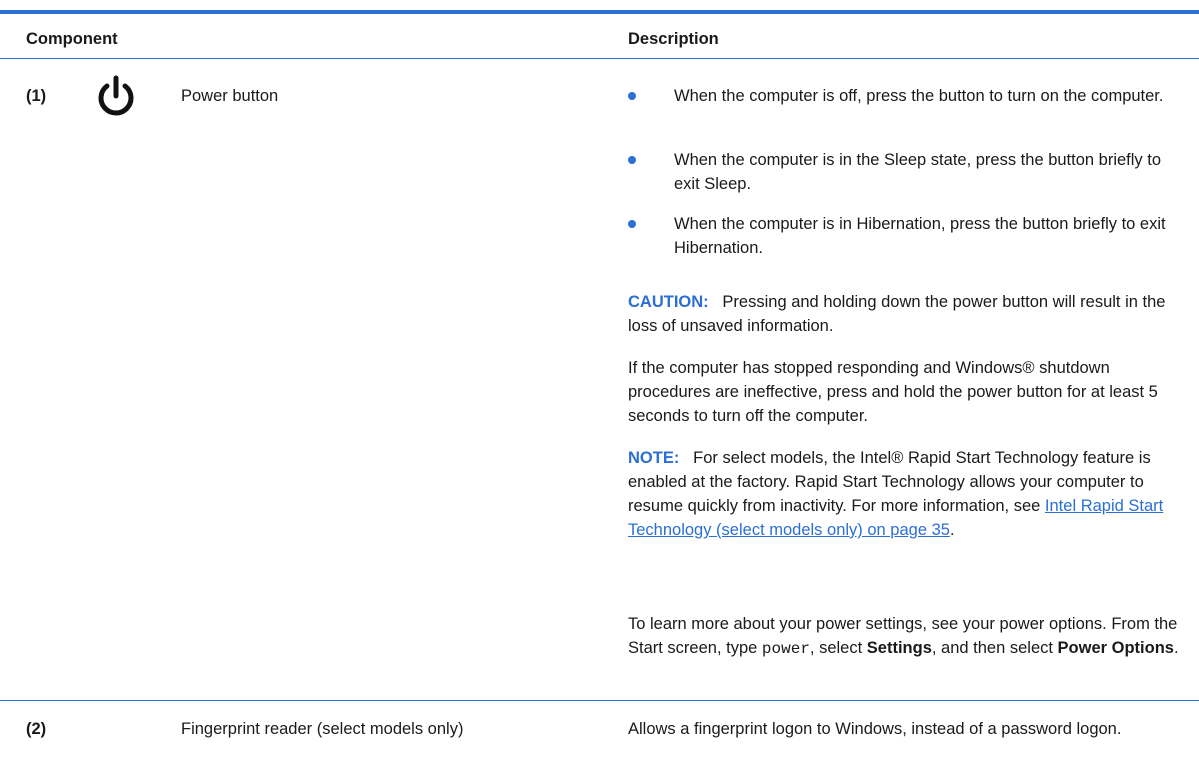 Image resolution: width=1199 pixels, height=776 pixels. I want to click on power-options-term: Power Options, so click(1115, 648).